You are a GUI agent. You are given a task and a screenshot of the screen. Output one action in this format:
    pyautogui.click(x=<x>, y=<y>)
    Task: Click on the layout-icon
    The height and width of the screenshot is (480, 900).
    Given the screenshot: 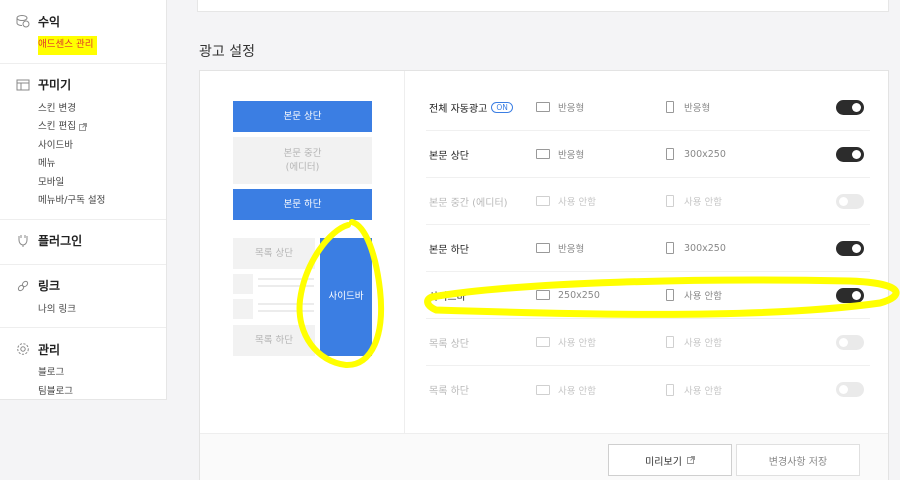 What is the action you would take?
    pyautogui.click(x=23, y=85)
    